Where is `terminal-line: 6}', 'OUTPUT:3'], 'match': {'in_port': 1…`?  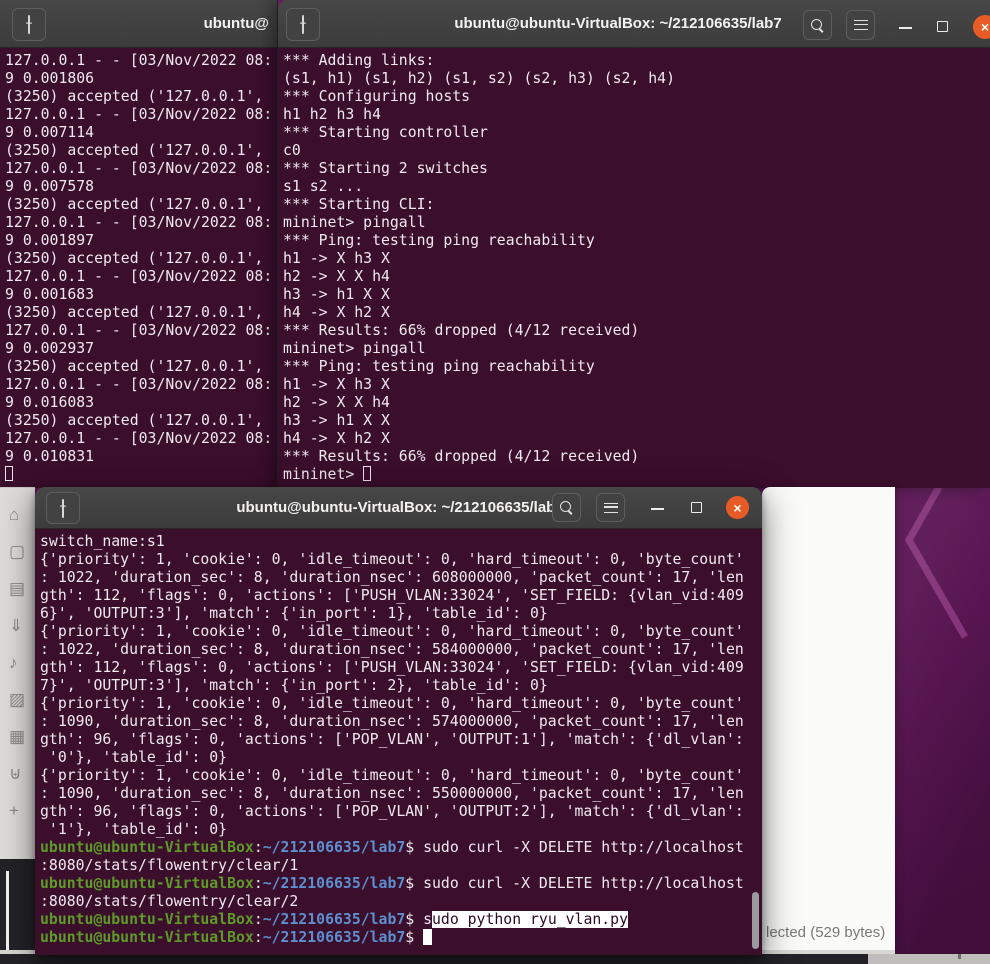 terminal-line: 6}', 'OUTPUT:3'], 'match': {'in_port': 1… is located at coordinates (294, 613).